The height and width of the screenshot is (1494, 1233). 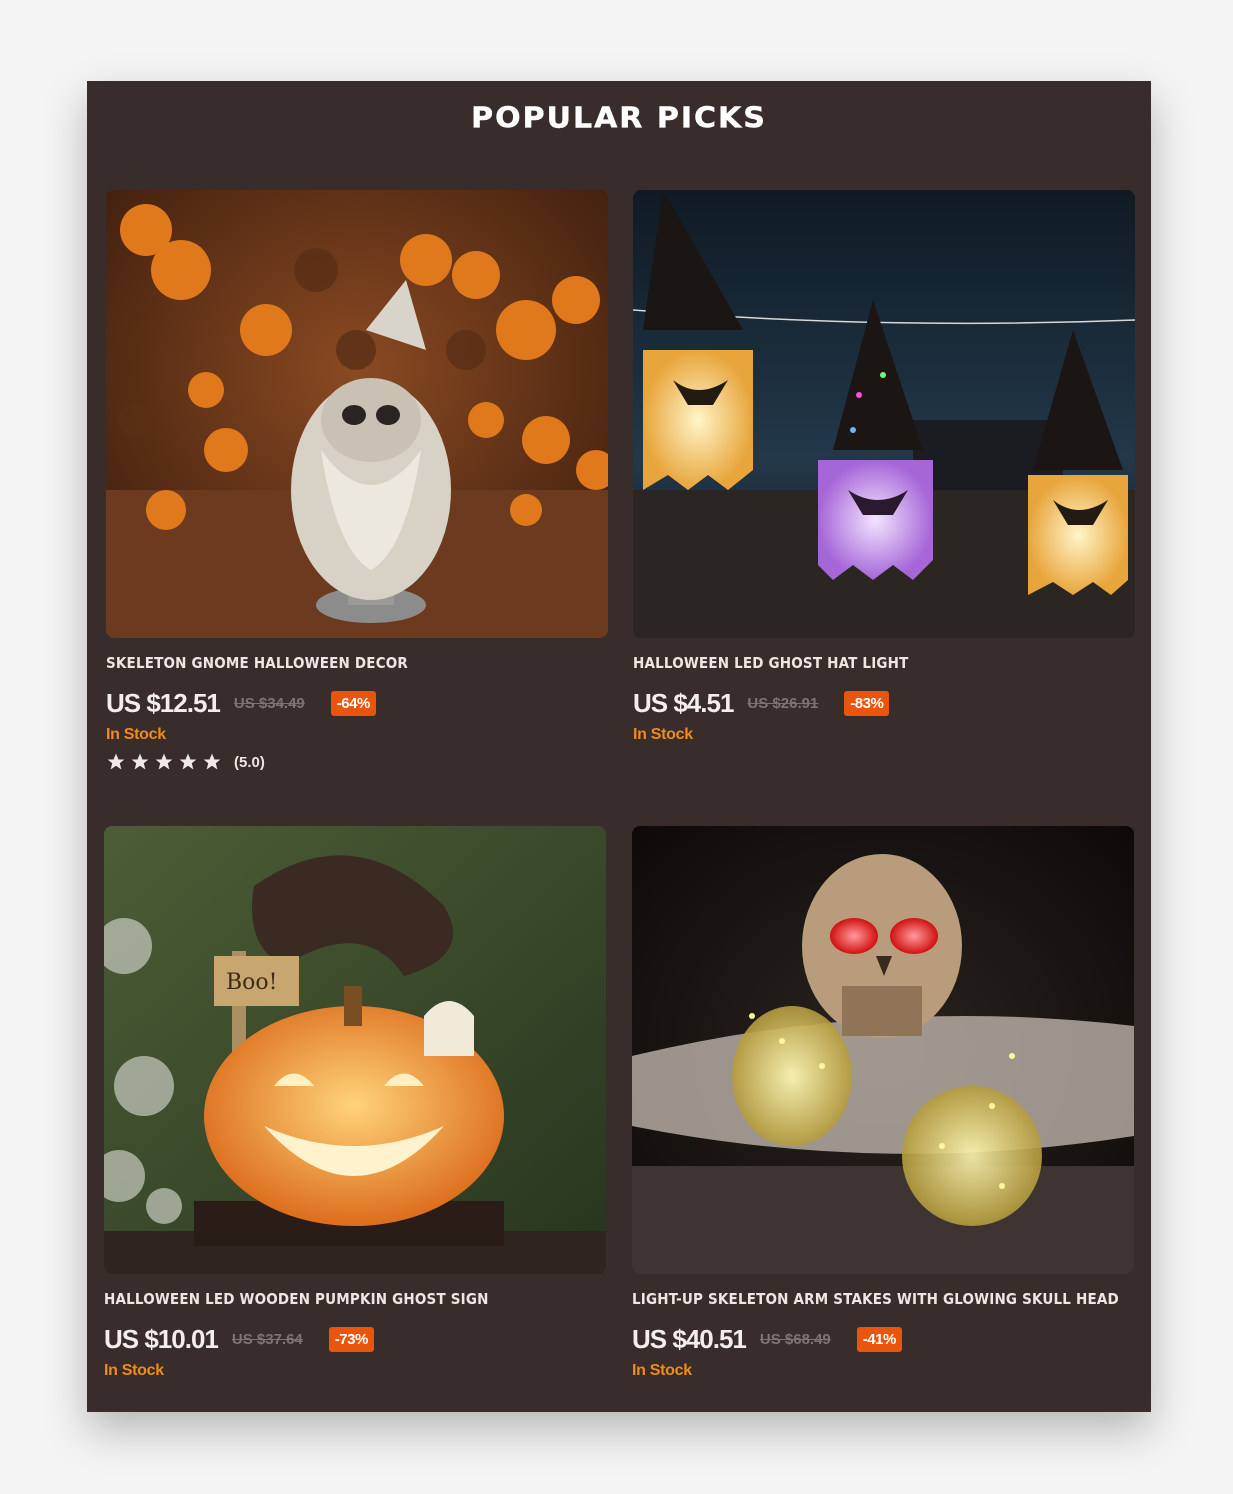 What do you see at coordinates (689, 1338) in the screenshot?
I see `current-price: US $40.51` at bounding box center [689, 1338].